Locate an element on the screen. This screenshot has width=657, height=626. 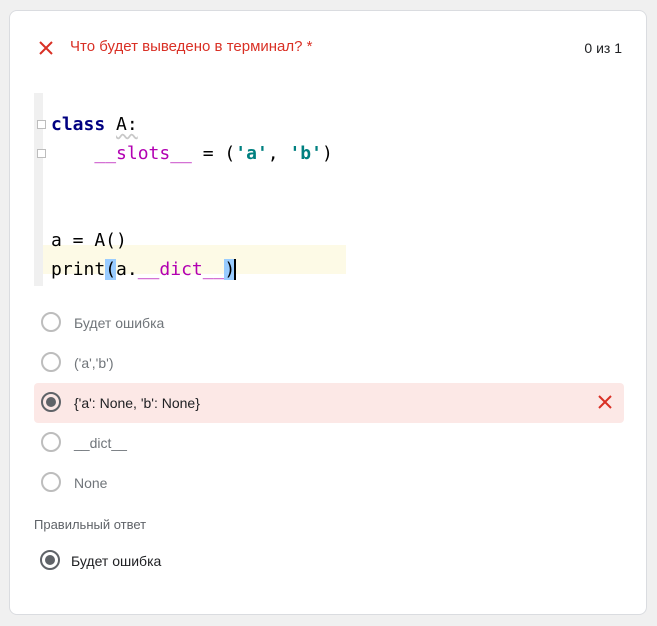
option-label: ('a','b') is located at coordinates (94, 363).